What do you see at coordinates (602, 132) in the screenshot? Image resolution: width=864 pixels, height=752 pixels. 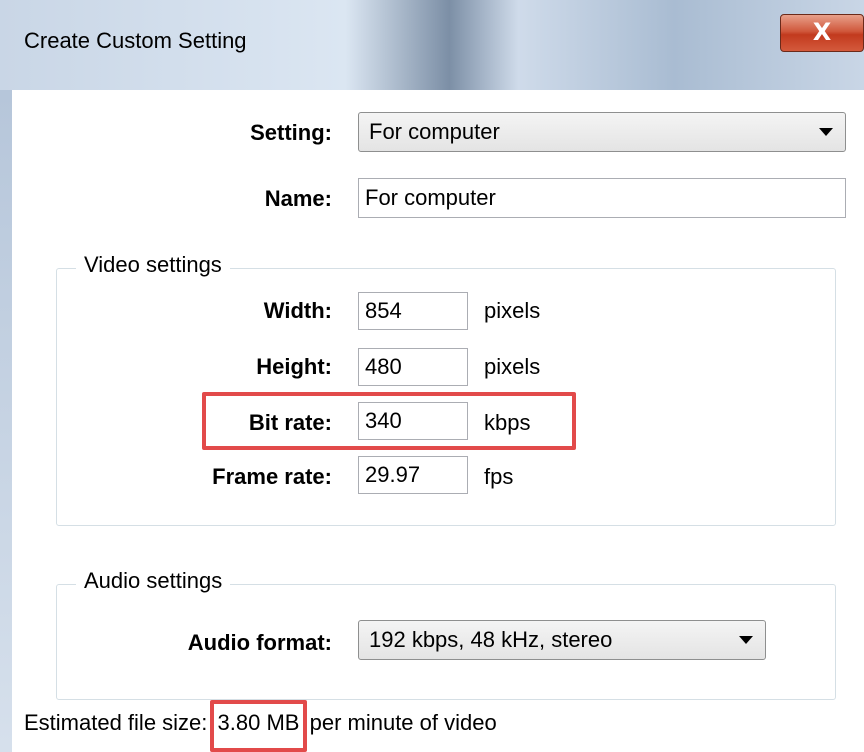 I see `setting-dropdown: For computer` at bounding box center [602, 132].